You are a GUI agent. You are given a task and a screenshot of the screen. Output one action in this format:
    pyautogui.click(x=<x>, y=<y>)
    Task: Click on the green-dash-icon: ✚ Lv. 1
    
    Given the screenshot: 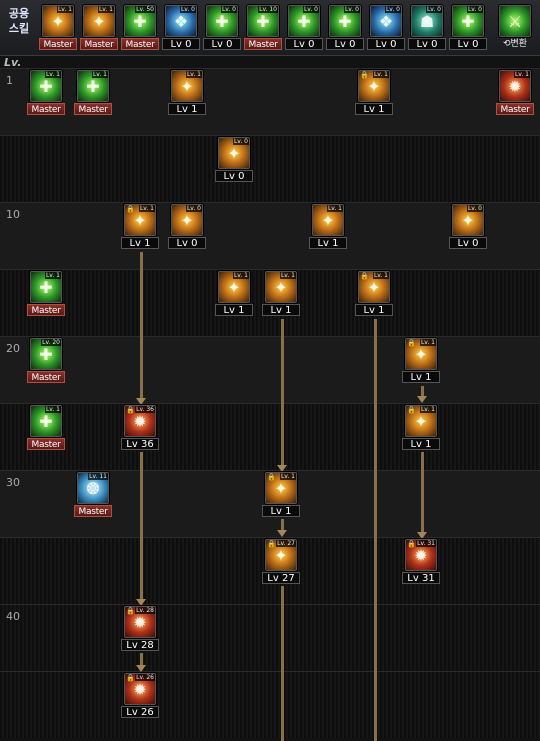 What is the action you would take?
    pyautogui.click(x=46, y=421)
    